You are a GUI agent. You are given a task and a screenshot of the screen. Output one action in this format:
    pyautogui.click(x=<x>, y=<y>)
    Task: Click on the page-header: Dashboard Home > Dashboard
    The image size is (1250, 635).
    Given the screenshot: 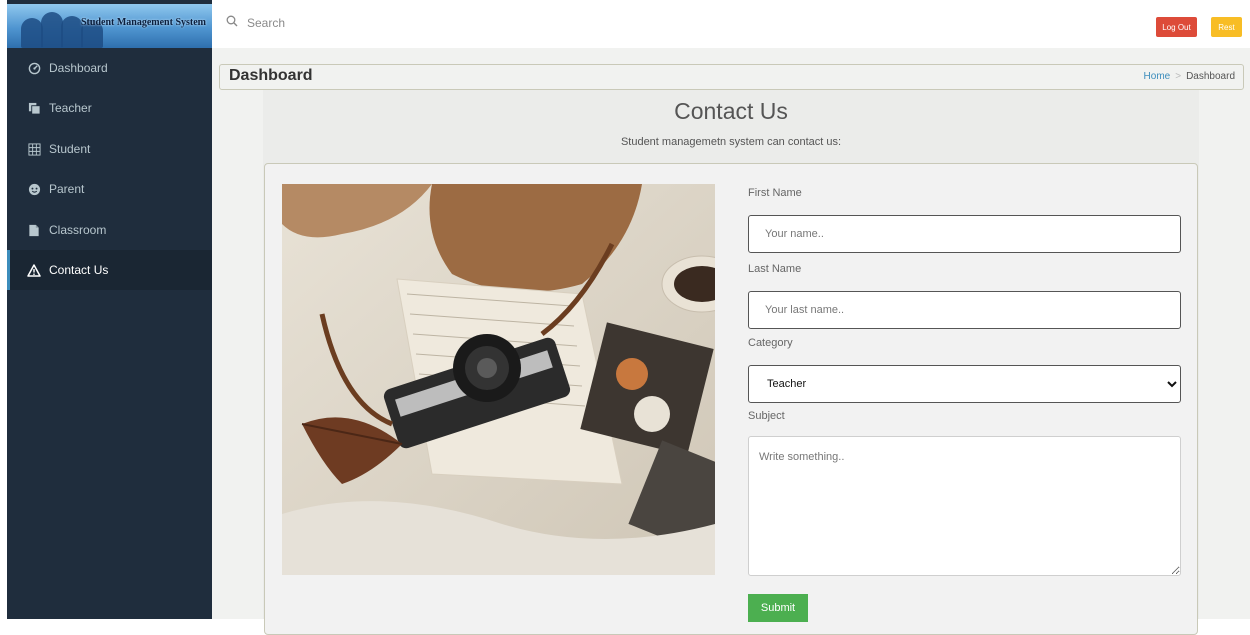 What is the action you would take?
    pyautogui.click(x=731, y=77)
    